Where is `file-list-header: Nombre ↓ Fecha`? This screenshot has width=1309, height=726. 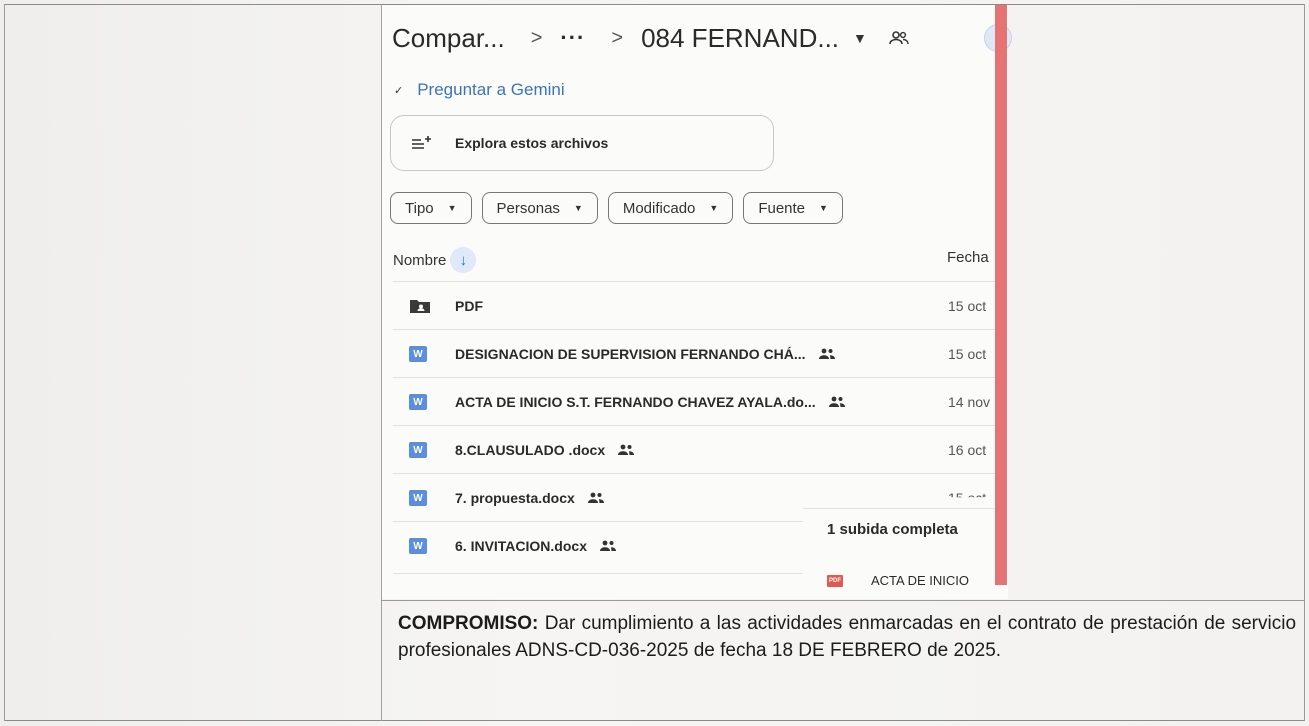
file-list-header: Nombre ↓ Fecha is located at coordinates (698, 260).